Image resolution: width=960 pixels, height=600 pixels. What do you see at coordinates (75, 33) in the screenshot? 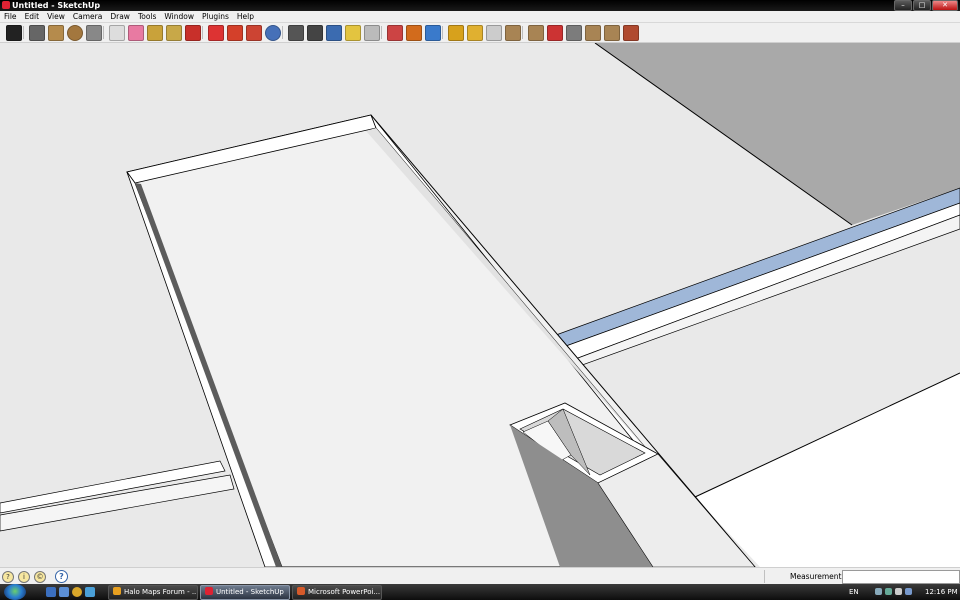
I see `circle-tool-icon` at bounding box center [75, 33].